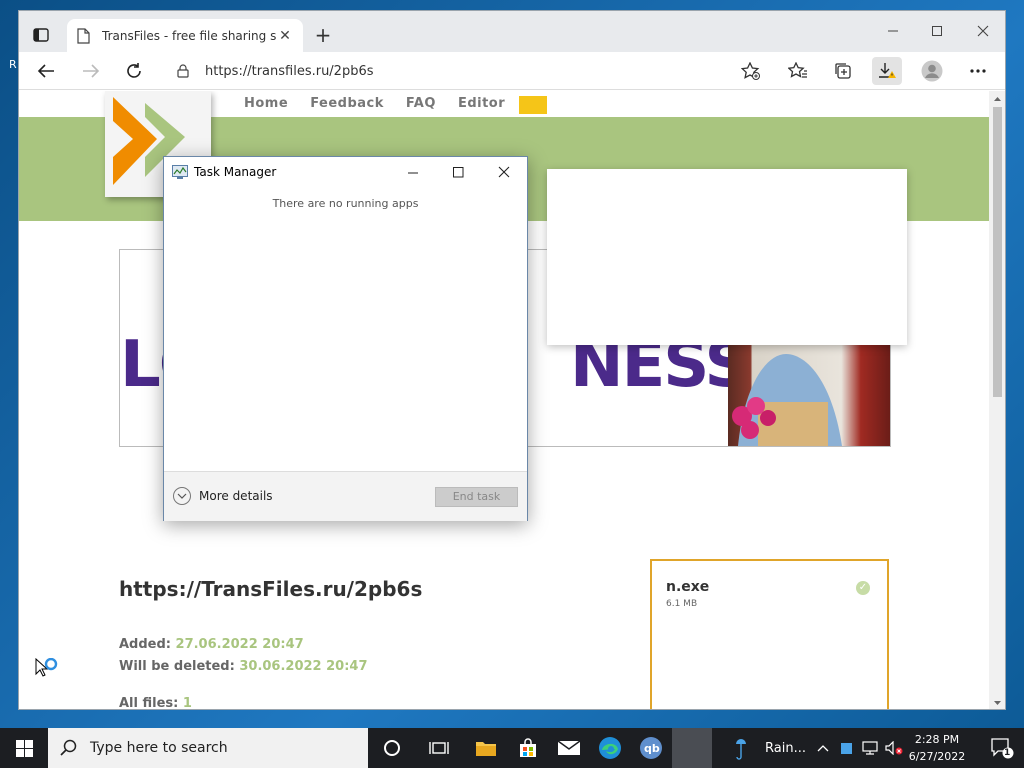 The image size is (1024, 768). I want to click on tm-close-icon, so click(504, 172).